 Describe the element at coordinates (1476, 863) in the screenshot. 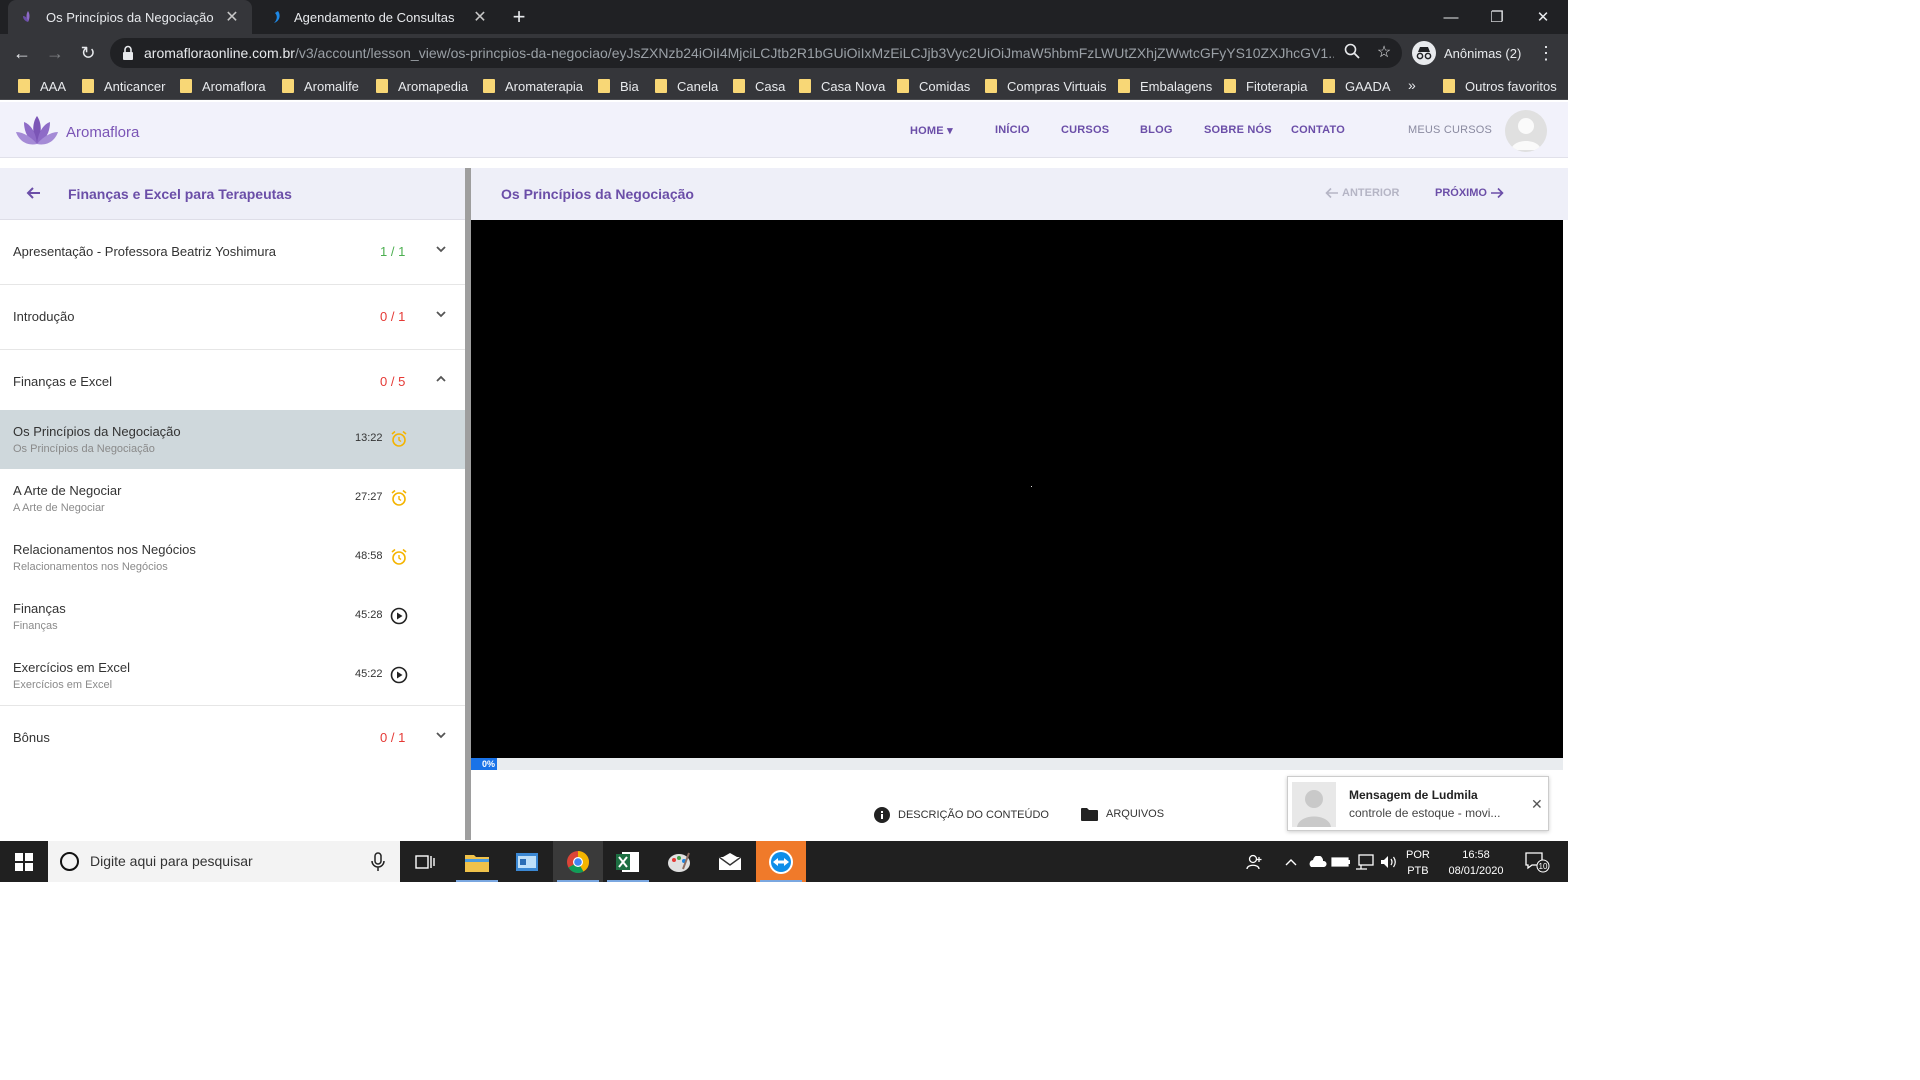

I see `taskbar-clock: 16:58 08/01/2020` at that location.